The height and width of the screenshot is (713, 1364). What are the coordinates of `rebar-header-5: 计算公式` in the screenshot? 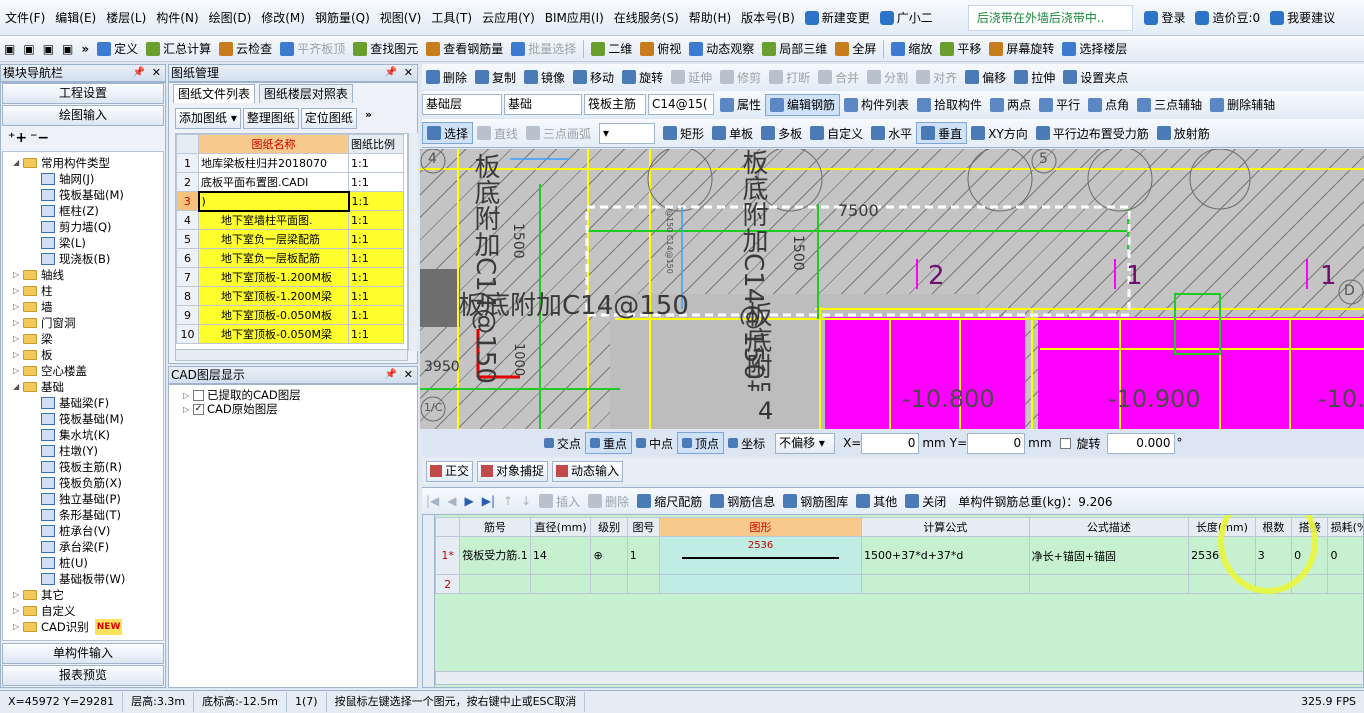 It's located at (945, 527).